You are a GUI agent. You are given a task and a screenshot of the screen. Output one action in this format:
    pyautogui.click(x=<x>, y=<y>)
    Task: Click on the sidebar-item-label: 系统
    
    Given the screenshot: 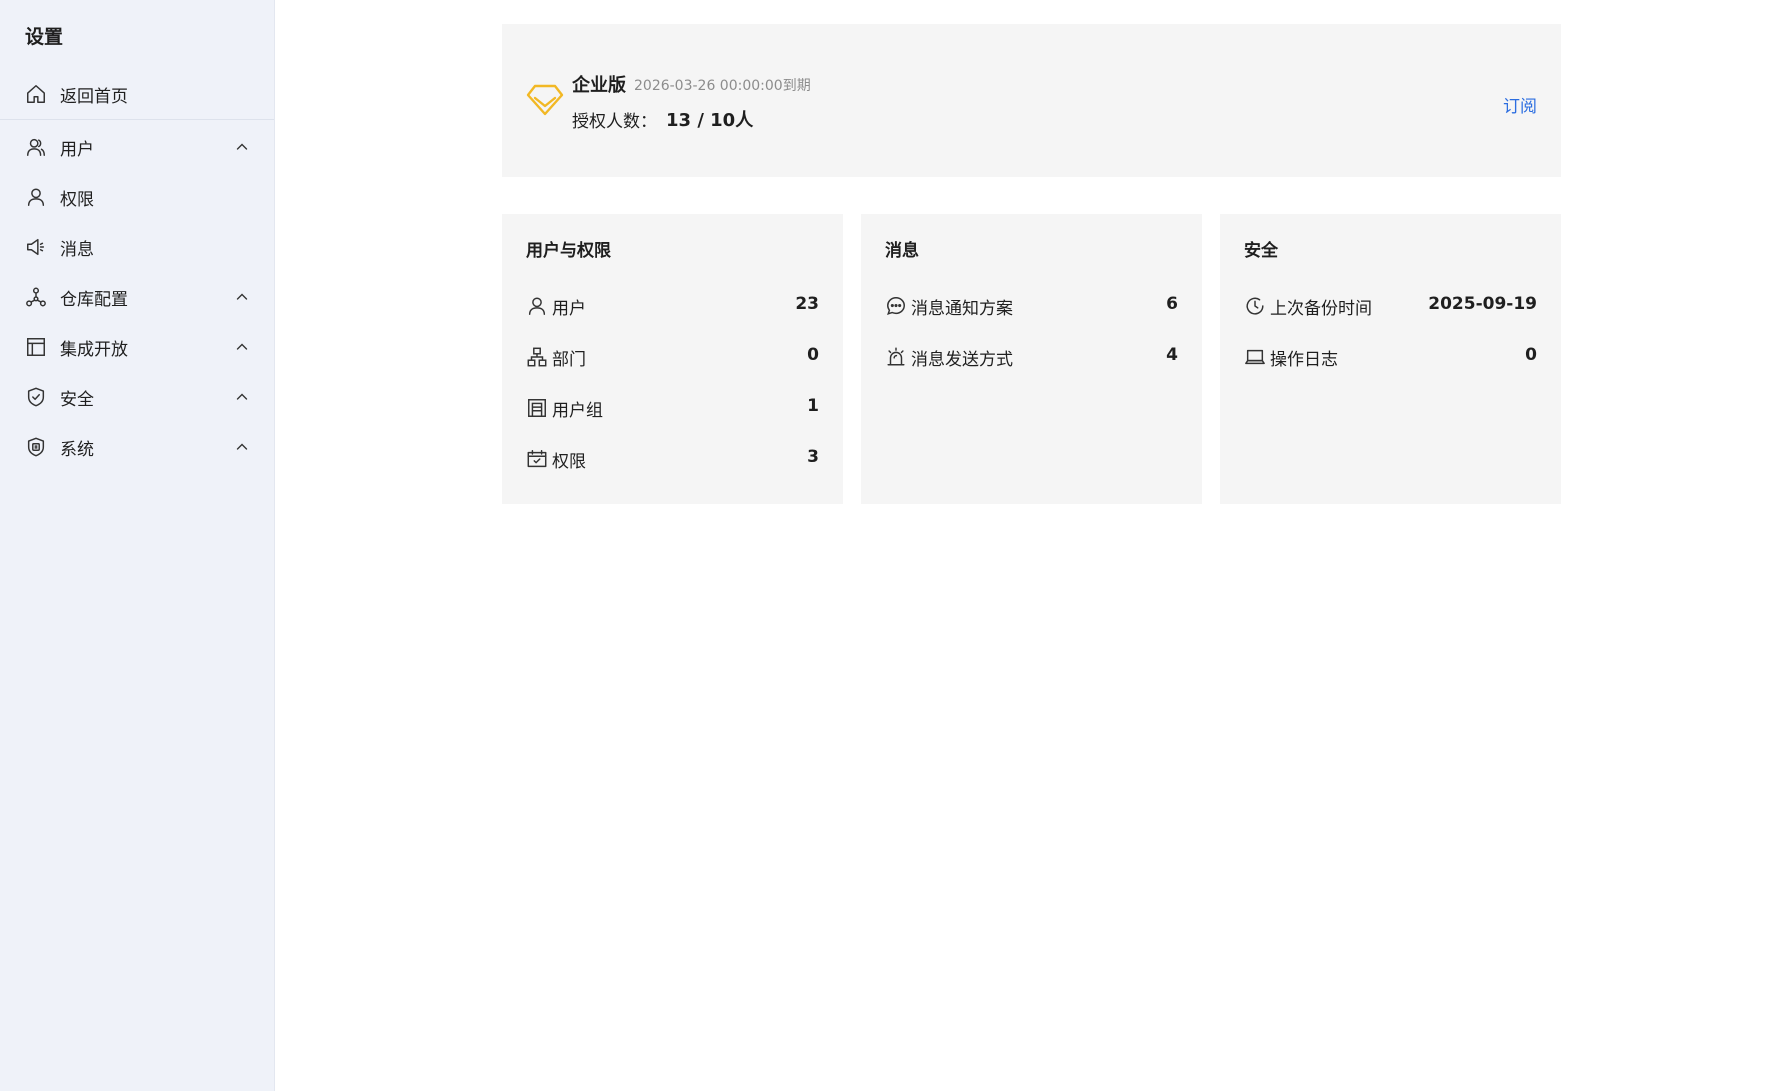 What is the action you would take?
    pyautogui.click(x=77, y=449)
    